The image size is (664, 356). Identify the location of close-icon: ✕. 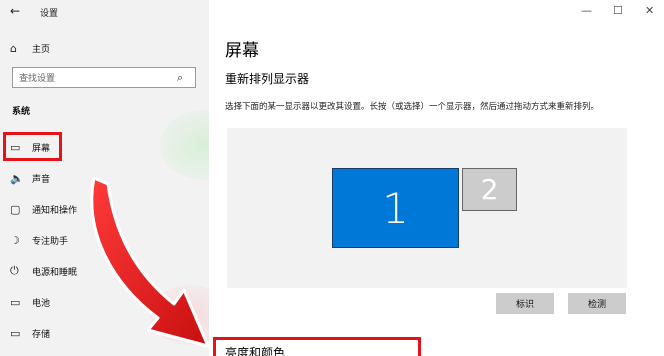
(649, 10).